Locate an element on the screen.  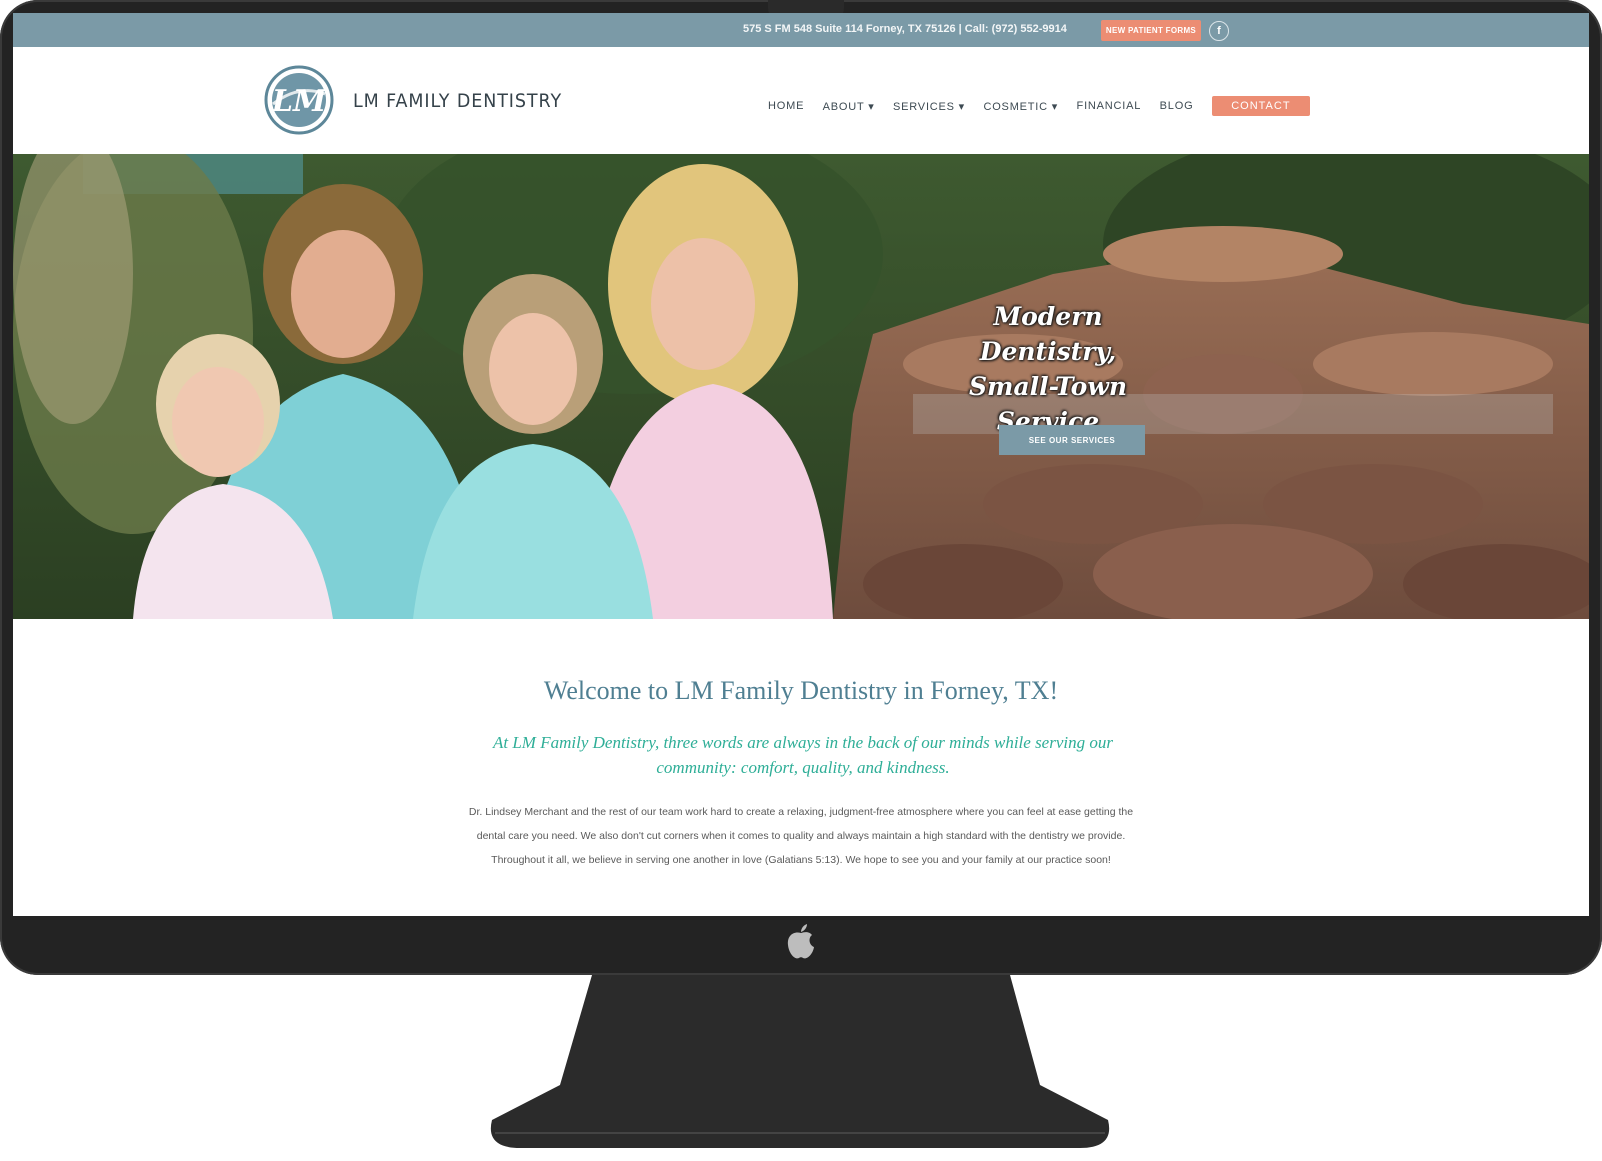
nav-about: ABOUT ▾ is located at coordinates (849, 106).